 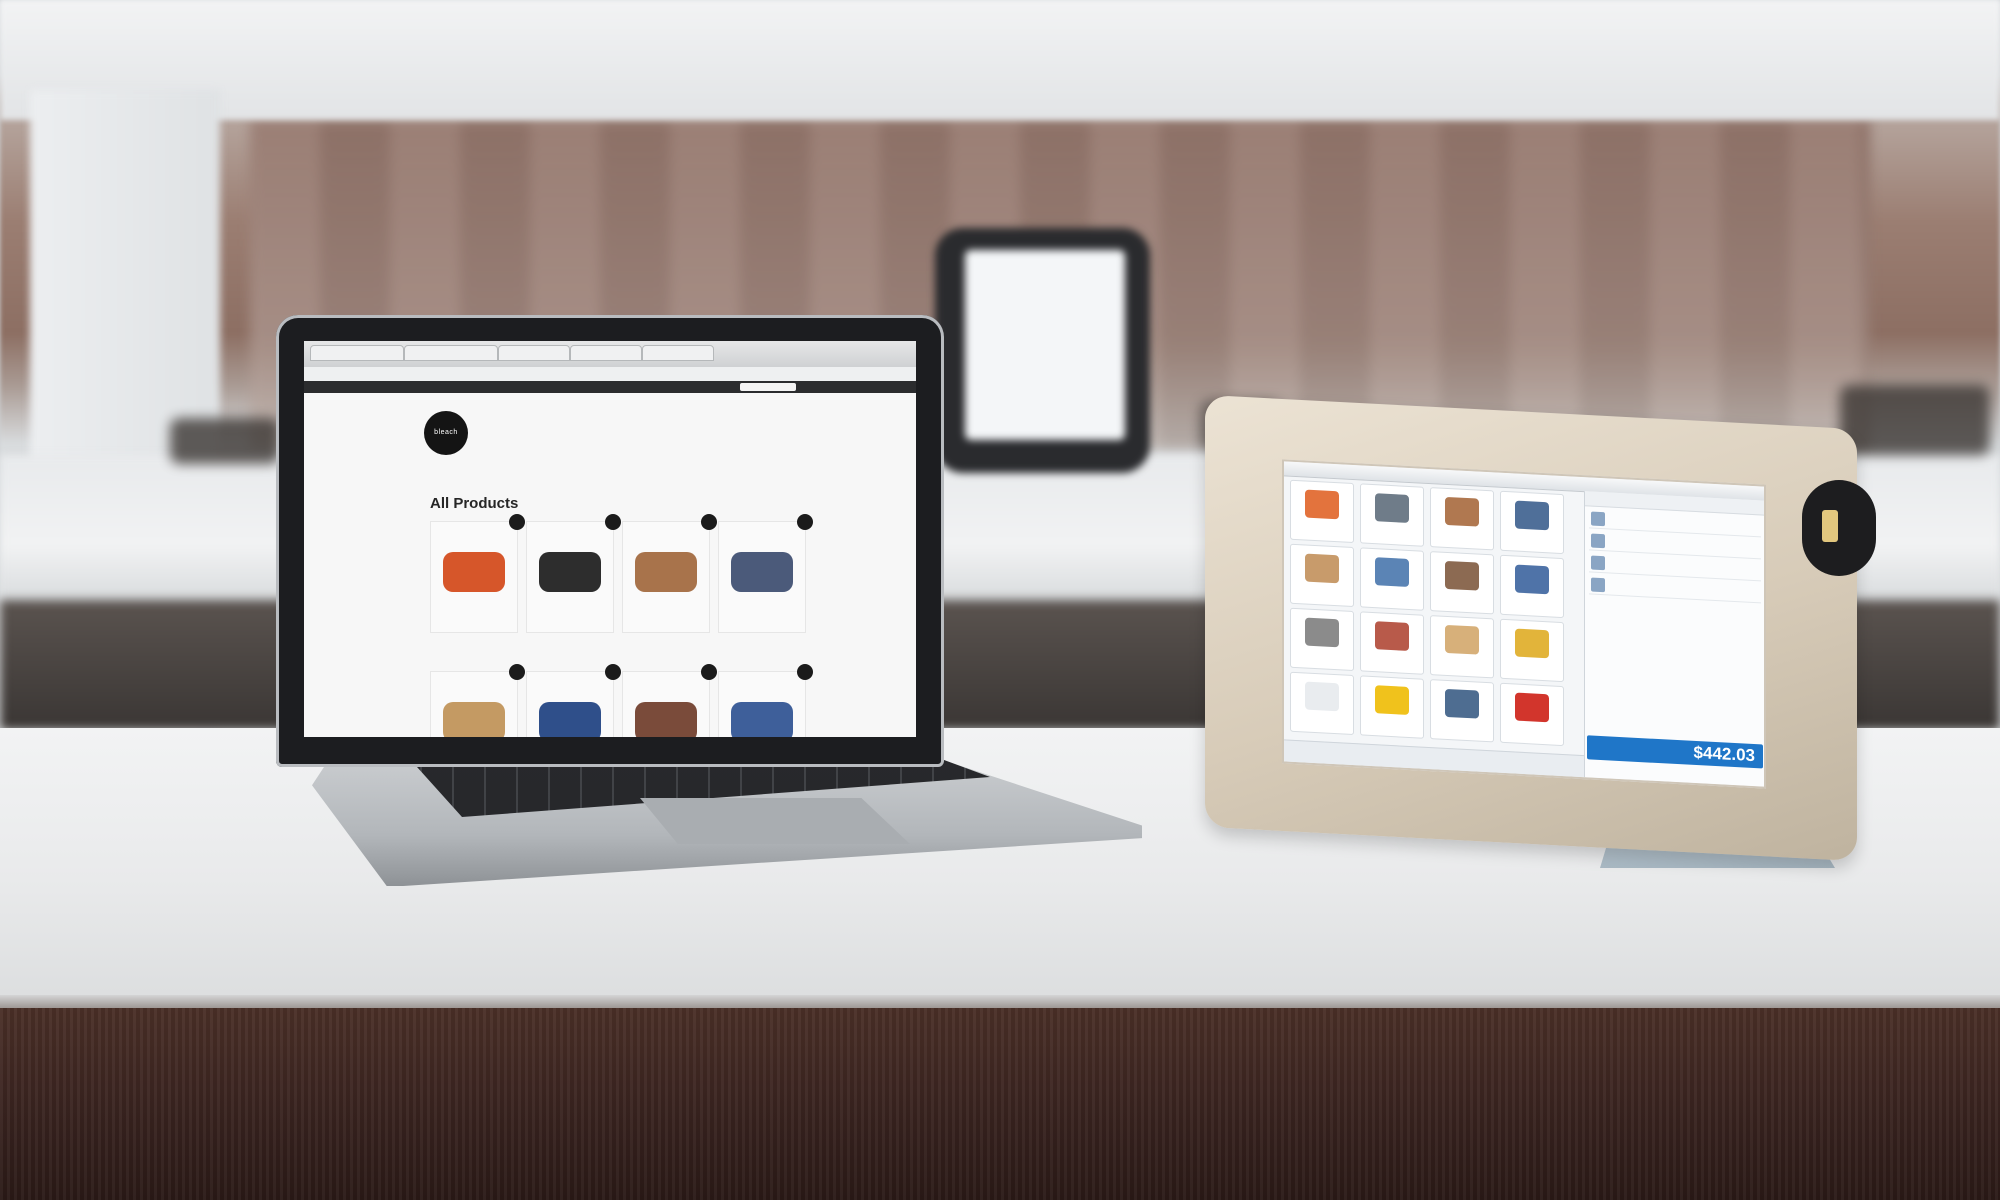 I want to click on laptop-lid: bleach All Products, so click(x=610, y=541).